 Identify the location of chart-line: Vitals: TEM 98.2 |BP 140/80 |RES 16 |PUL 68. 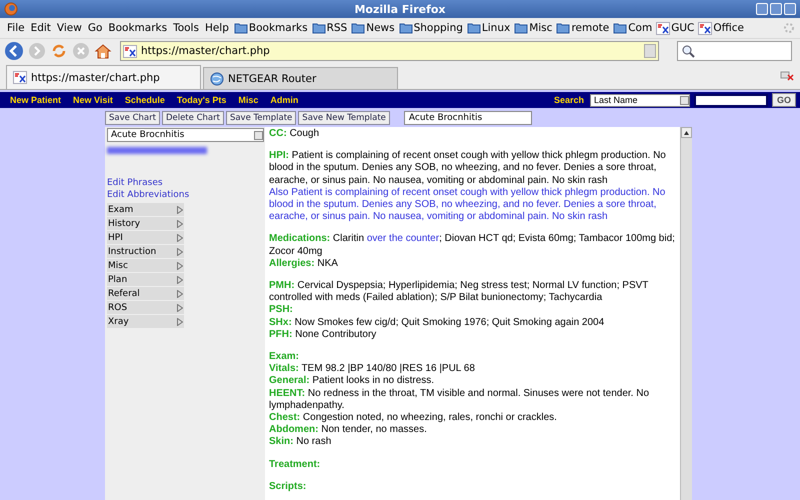
(372, 369).